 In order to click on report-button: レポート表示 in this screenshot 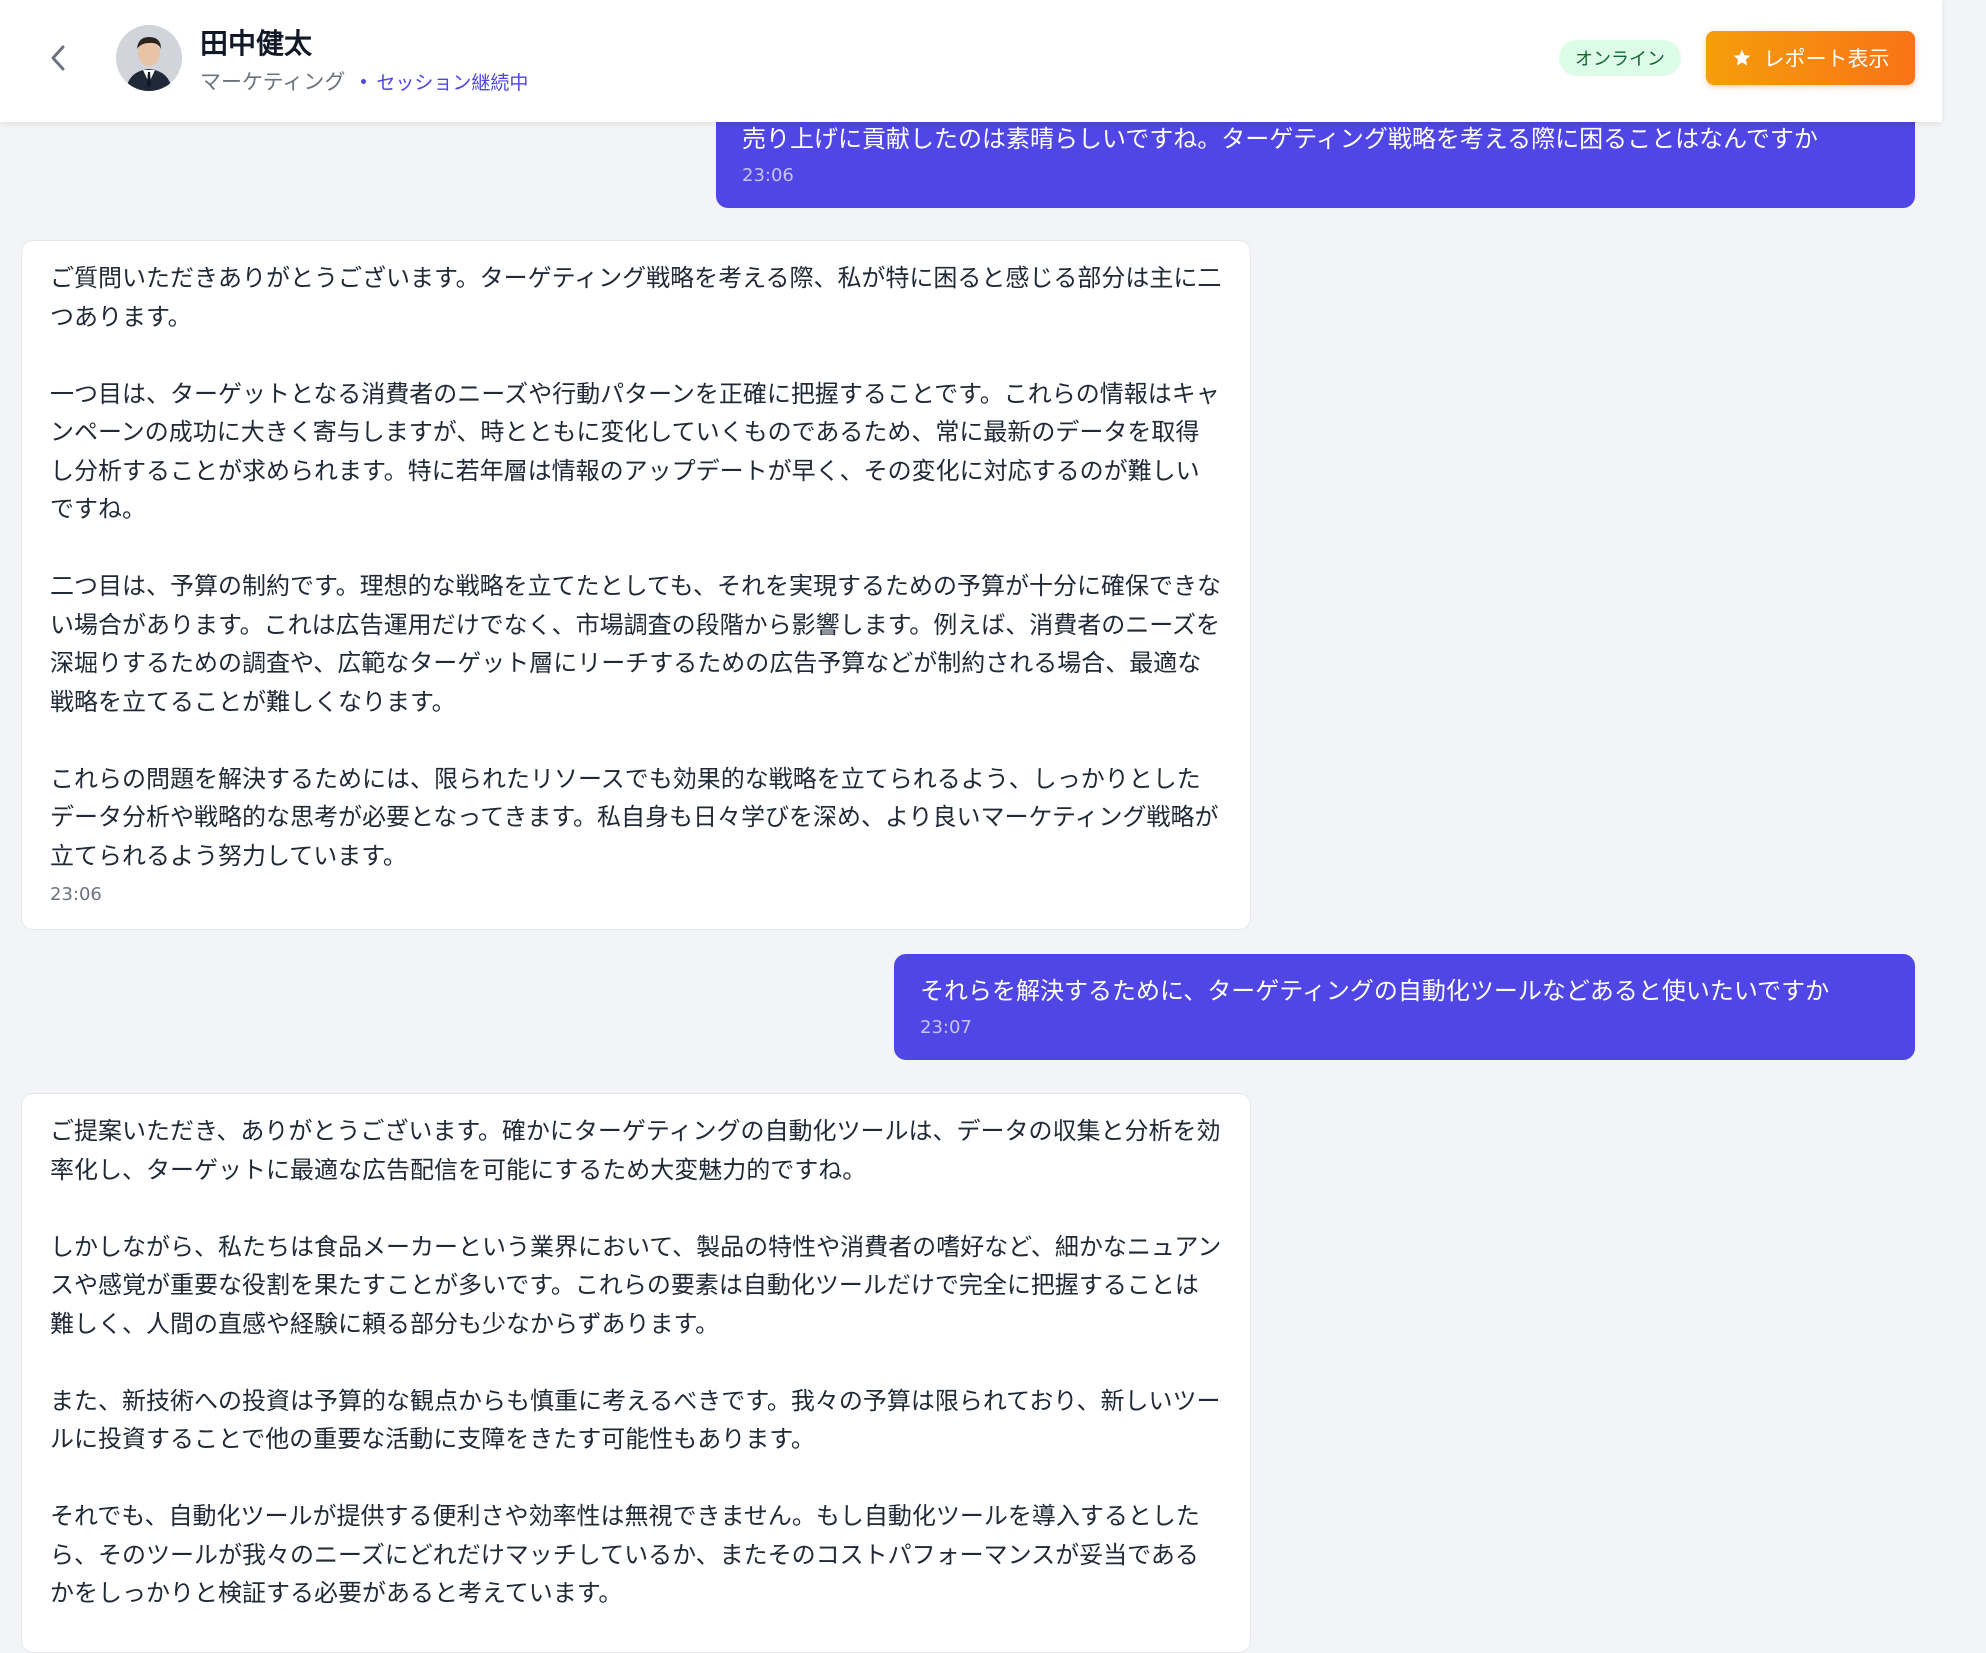, I will do `click(1810, 58)`.